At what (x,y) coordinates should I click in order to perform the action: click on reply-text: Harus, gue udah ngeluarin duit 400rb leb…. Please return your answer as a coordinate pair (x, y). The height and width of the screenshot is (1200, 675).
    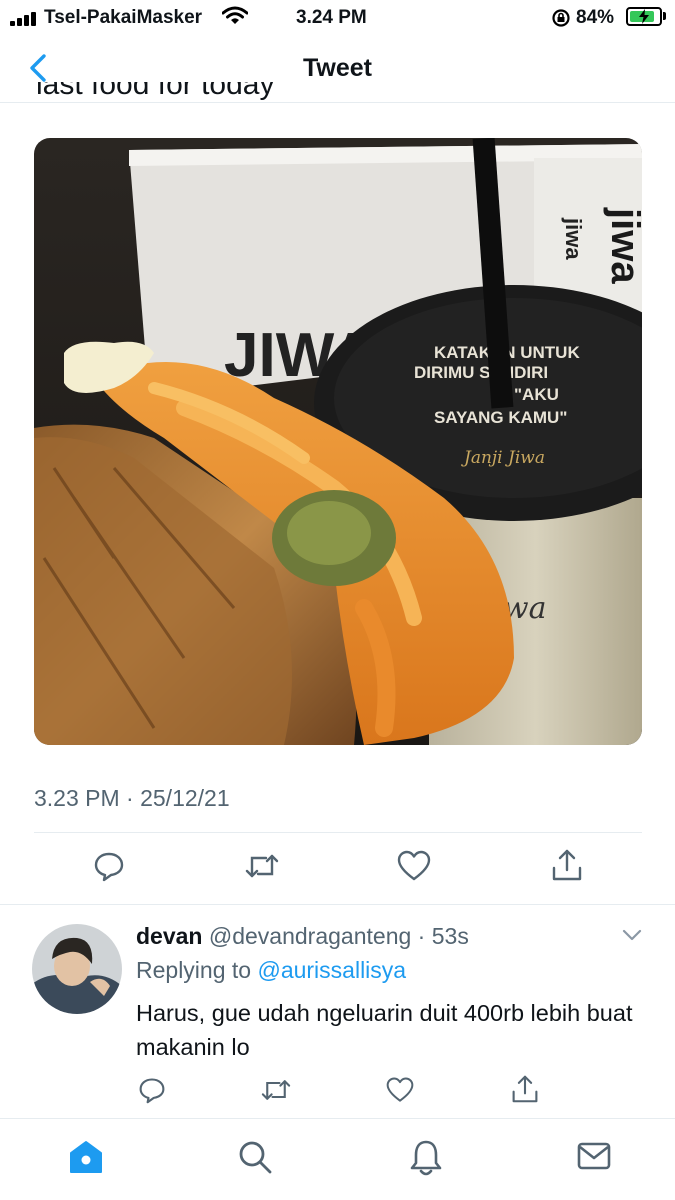
    Looking at the image, I should click on (384, 1030).